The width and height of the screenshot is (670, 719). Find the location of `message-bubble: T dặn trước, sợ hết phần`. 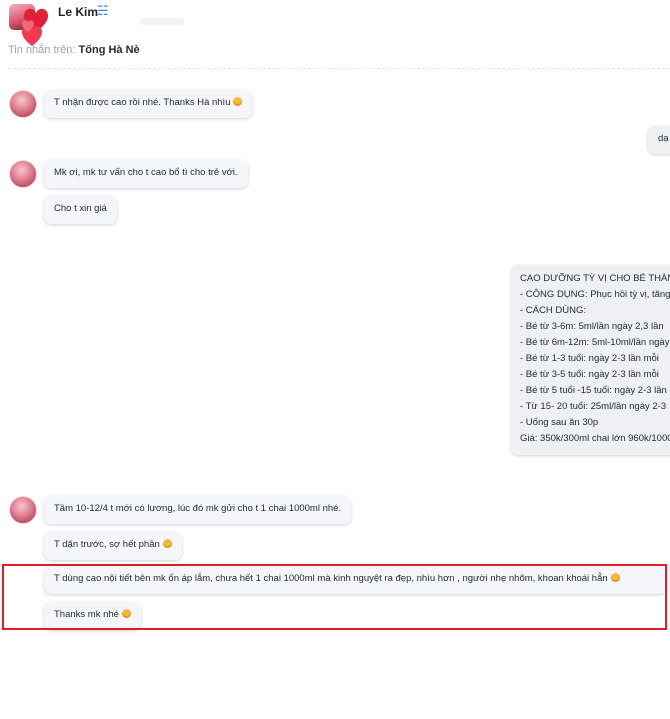

message-bubble: T dặn trước, sợ hết phần is located at coordinates (113, 546).